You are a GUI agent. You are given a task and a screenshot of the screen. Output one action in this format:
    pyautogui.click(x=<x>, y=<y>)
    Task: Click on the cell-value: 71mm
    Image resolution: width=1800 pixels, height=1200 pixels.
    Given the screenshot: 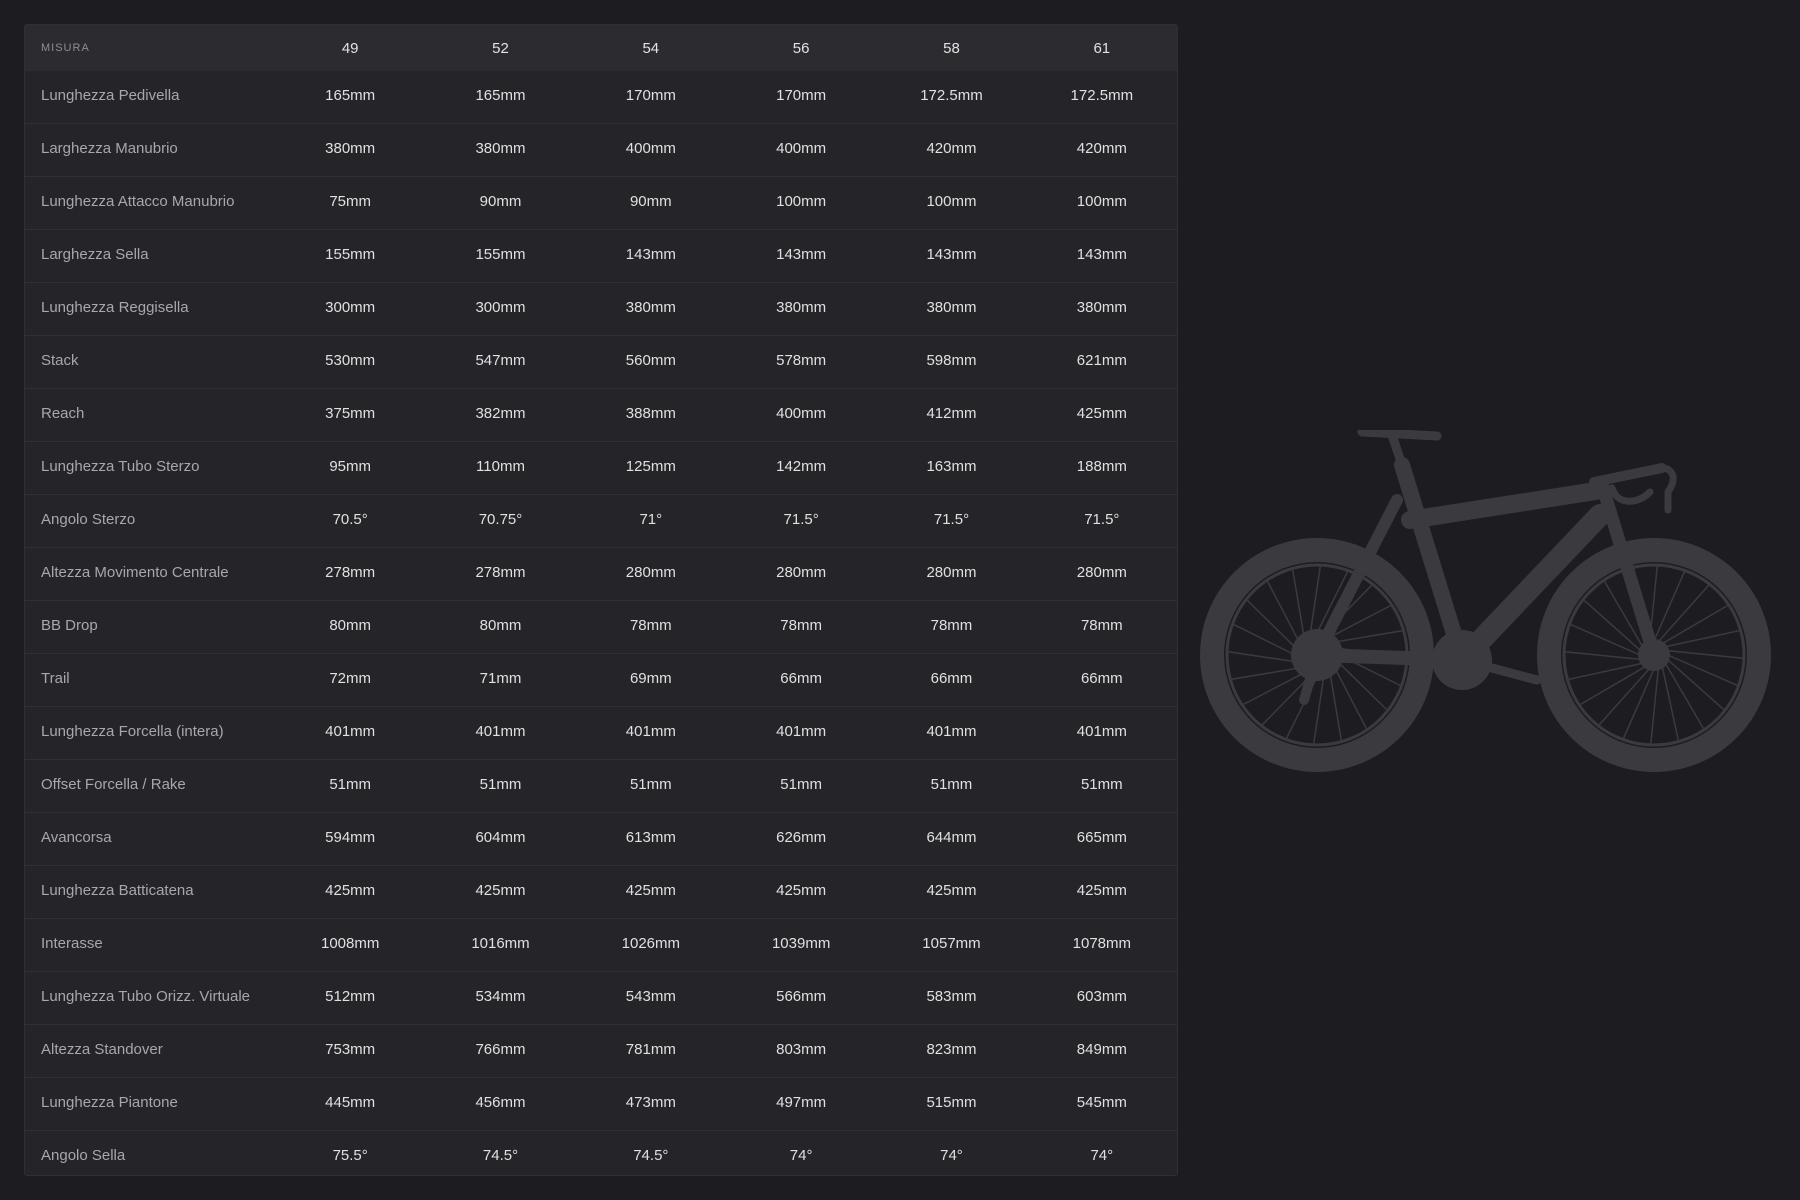 What is the action you would take?
    pyautogui.click(x=500, y=678)
    